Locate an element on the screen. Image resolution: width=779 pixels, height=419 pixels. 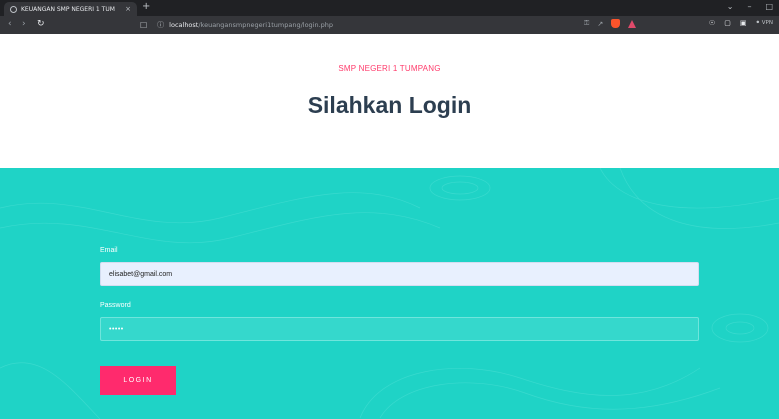
sidebar-icon: ▢ is located at coordinates (727, 23).